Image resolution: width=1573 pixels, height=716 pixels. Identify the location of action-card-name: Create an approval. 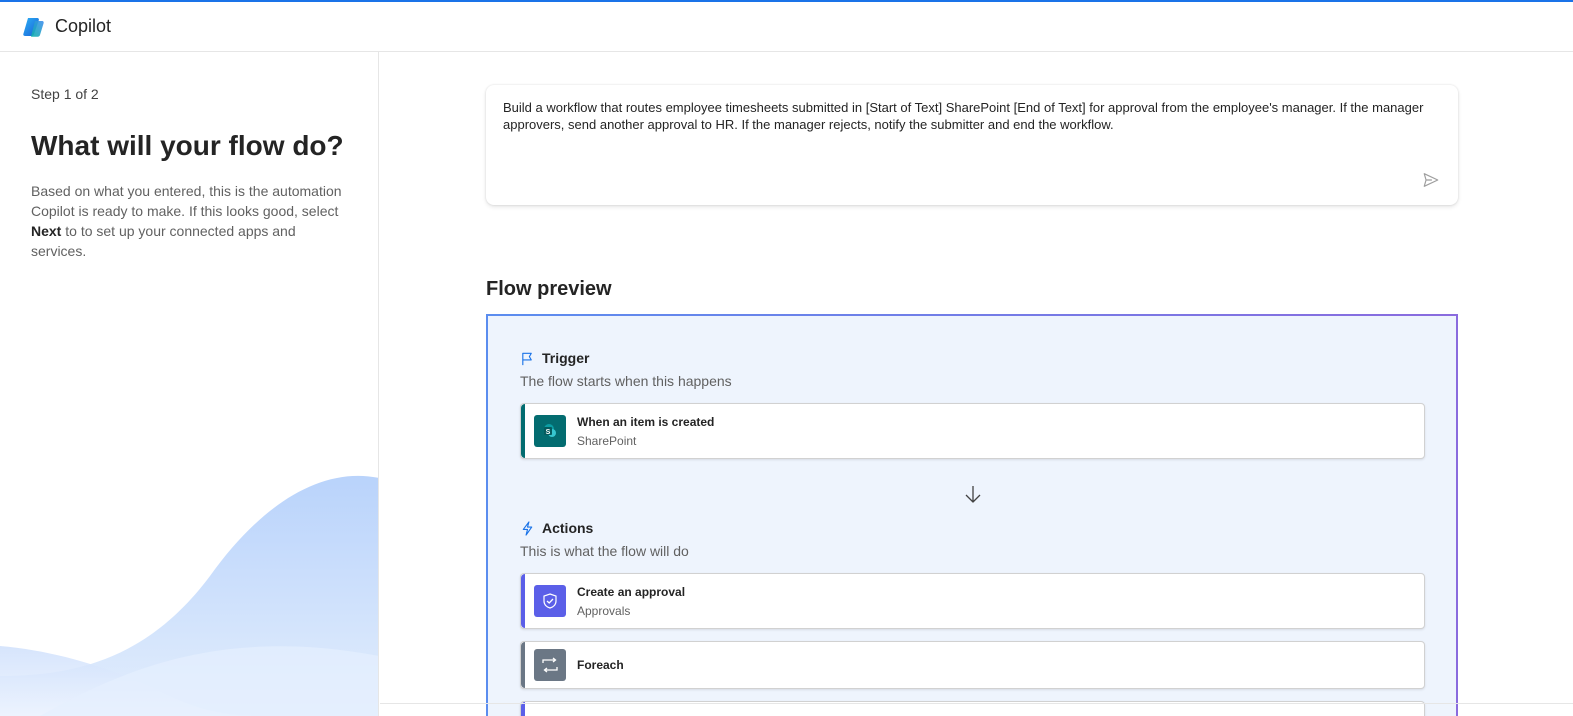
(631, 591).